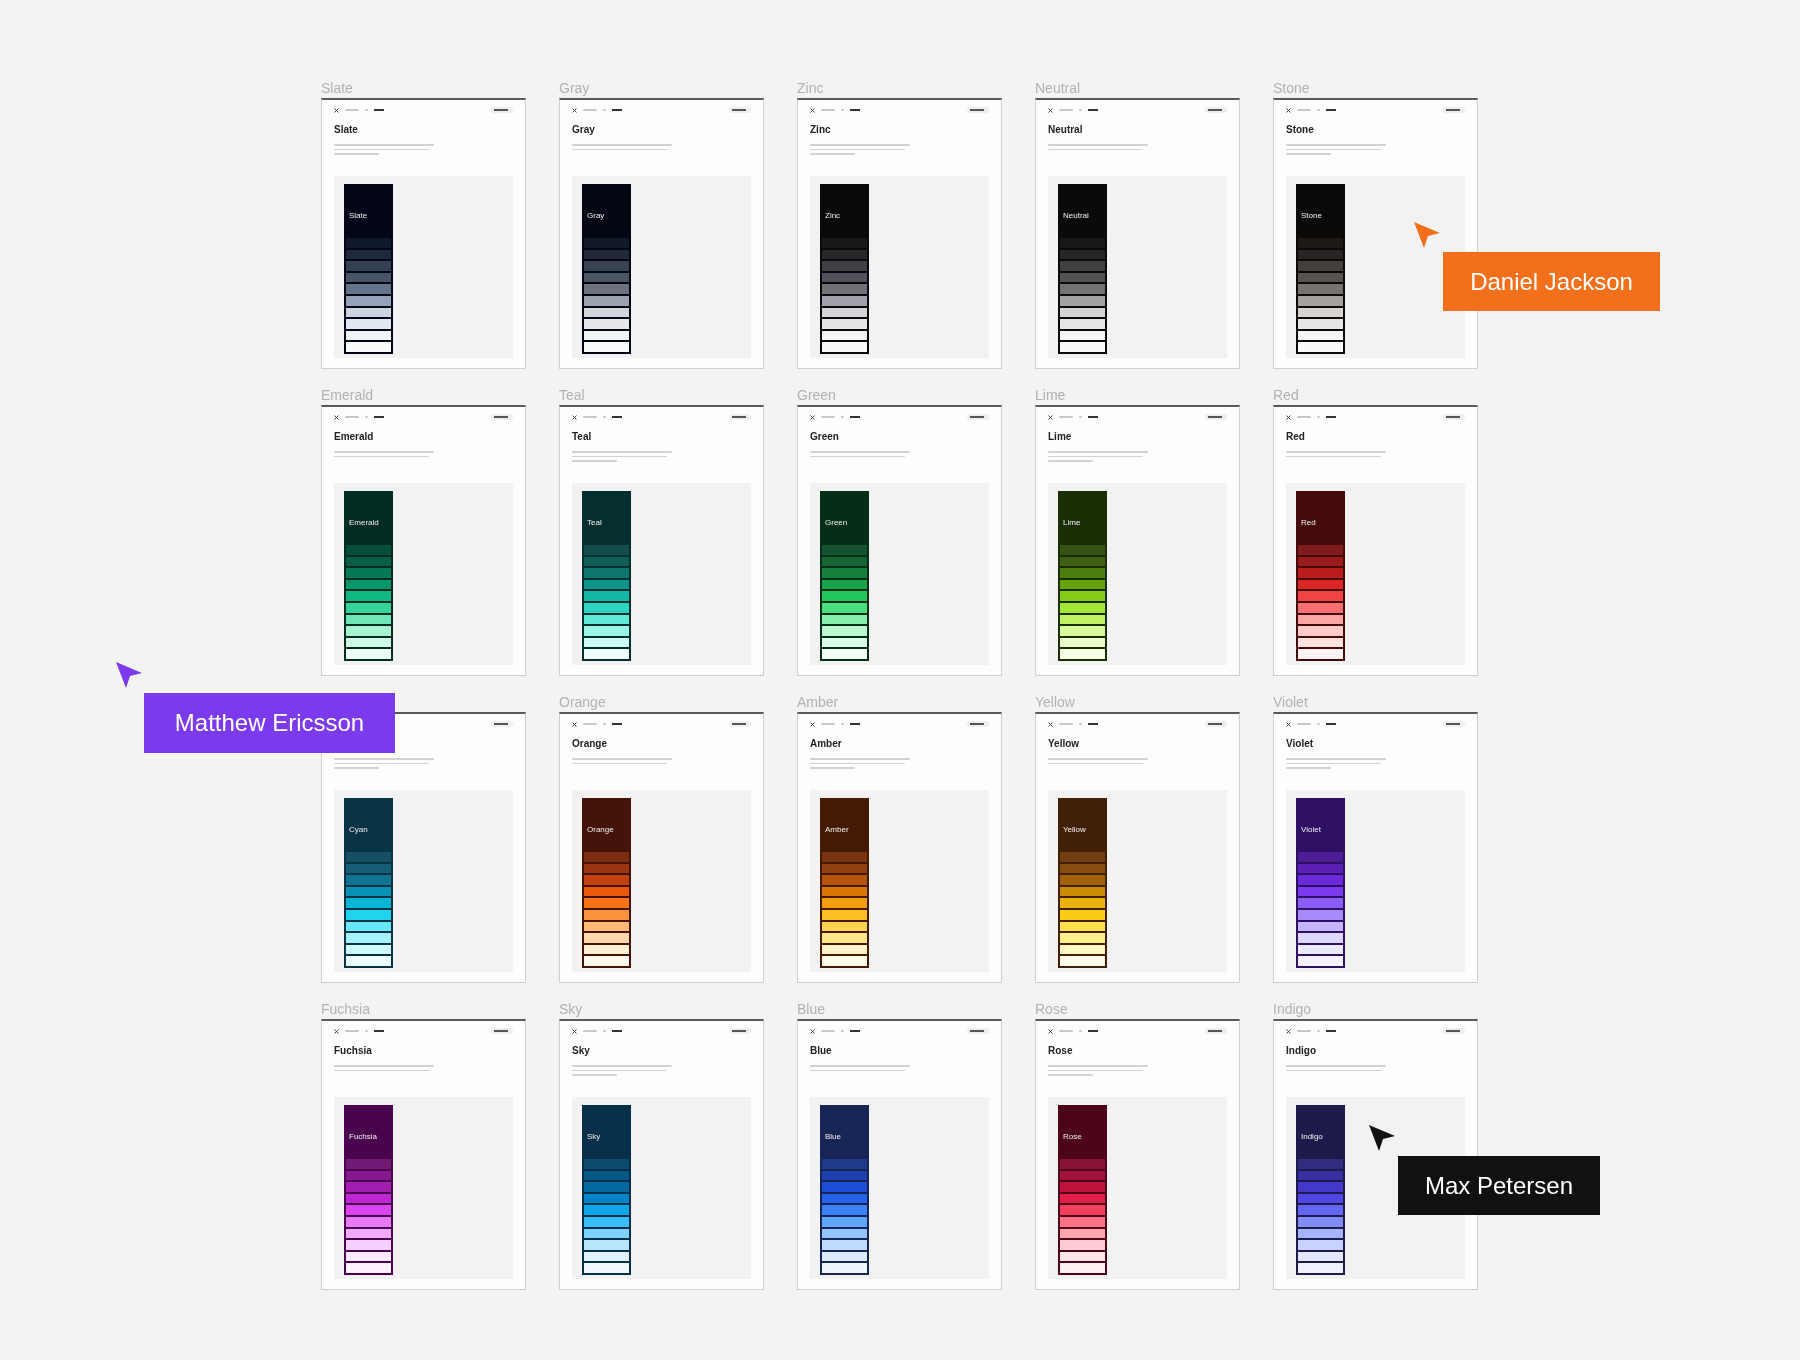 Image resolution: width=1800 pixels, height=1360 pixels. Describe the element at coordinates (1296, 437) in the screenshot. I see `page-title: Red` at that location.